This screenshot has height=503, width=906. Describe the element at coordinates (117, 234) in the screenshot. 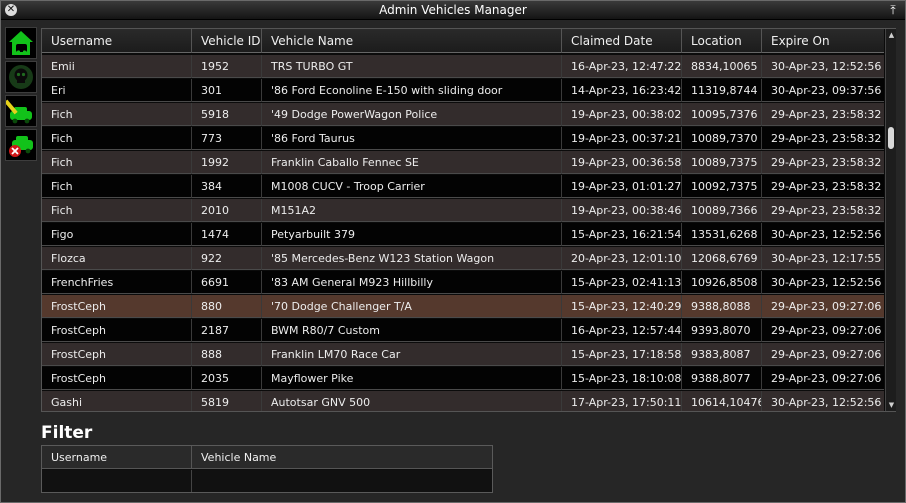

I see `cell-username: Figo` at that location.